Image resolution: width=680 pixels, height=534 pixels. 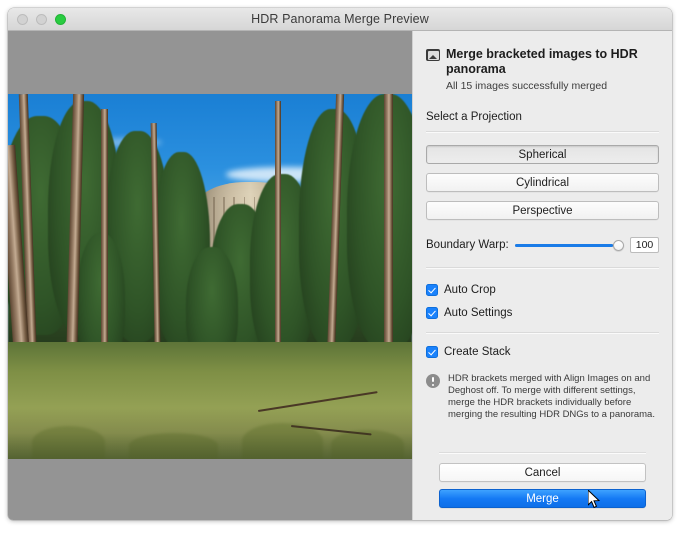 I want to click on panel-header: Merge bracketed images to HDR panorama, so click(x=542, y=62).